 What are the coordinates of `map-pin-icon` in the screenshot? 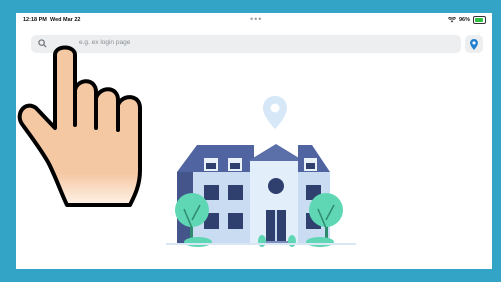 It's located at (275, 112).